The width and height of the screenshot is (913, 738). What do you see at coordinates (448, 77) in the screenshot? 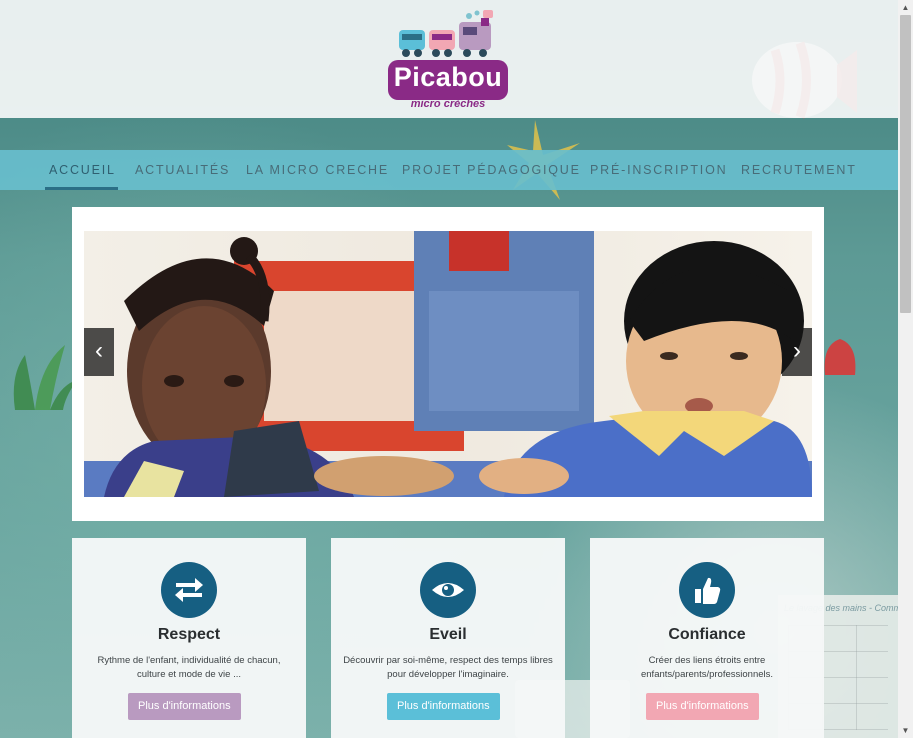
I see `brand-name: Picabou` at bounding box center [448, 77].